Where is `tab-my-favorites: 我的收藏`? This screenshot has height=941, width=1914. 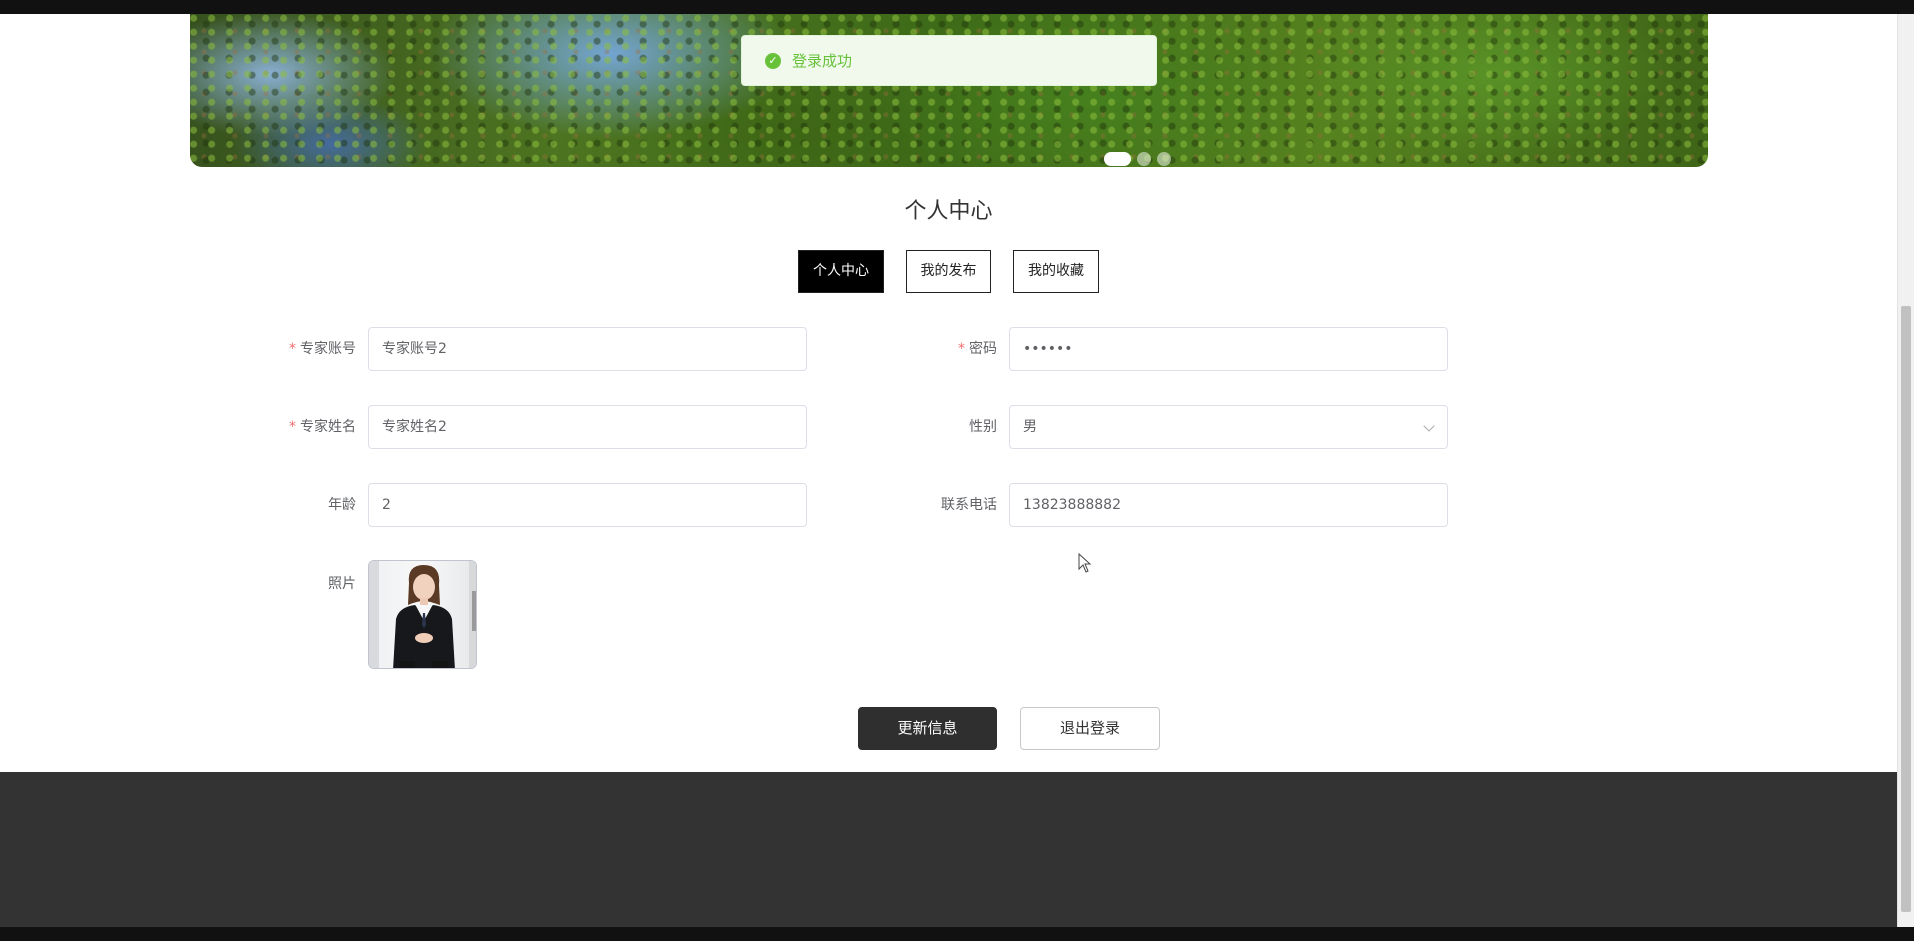
tab-my-favorites: 我的收藏 is located at coordinates (1056, 271).